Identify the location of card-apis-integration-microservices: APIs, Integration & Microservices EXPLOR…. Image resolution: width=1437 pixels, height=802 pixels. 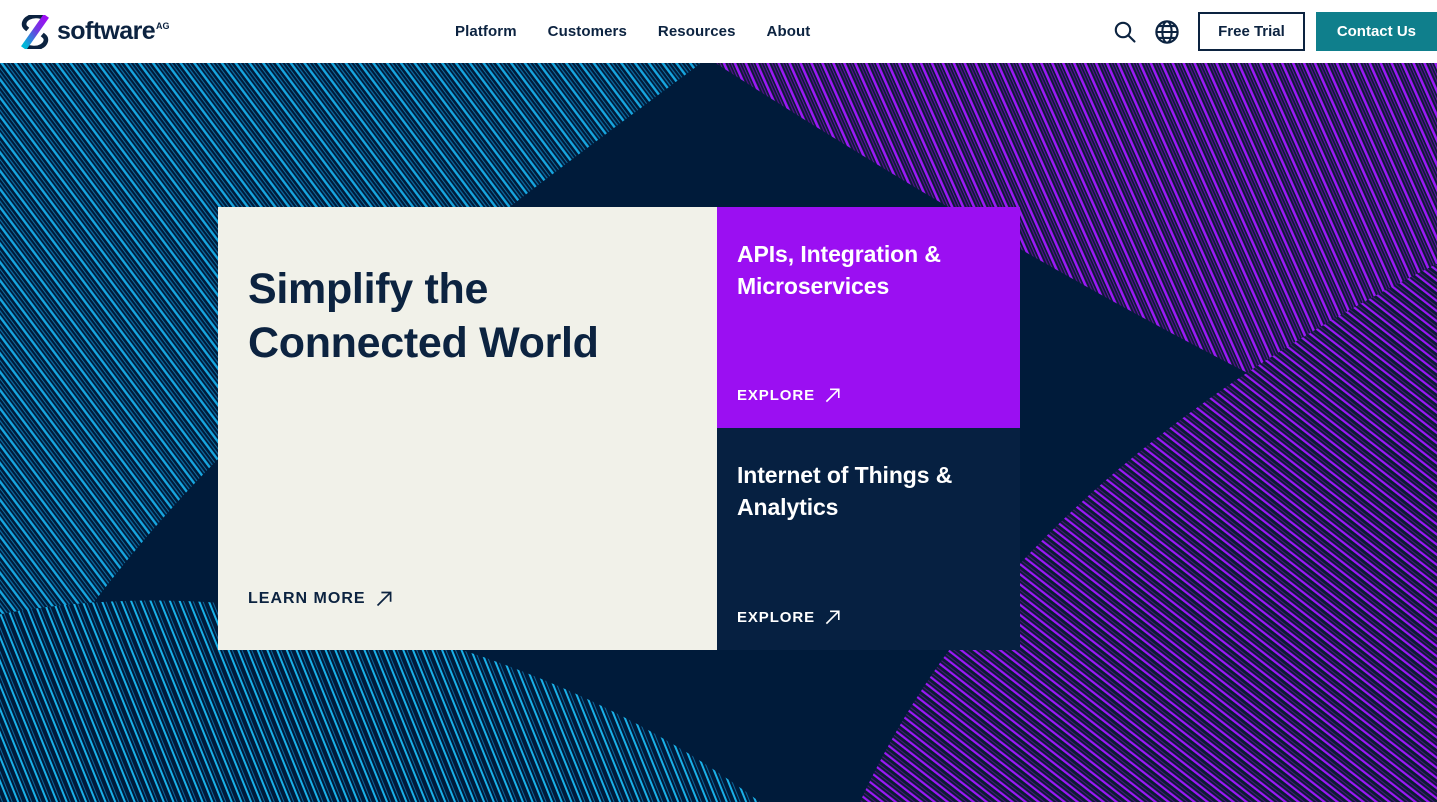
(868, 317).